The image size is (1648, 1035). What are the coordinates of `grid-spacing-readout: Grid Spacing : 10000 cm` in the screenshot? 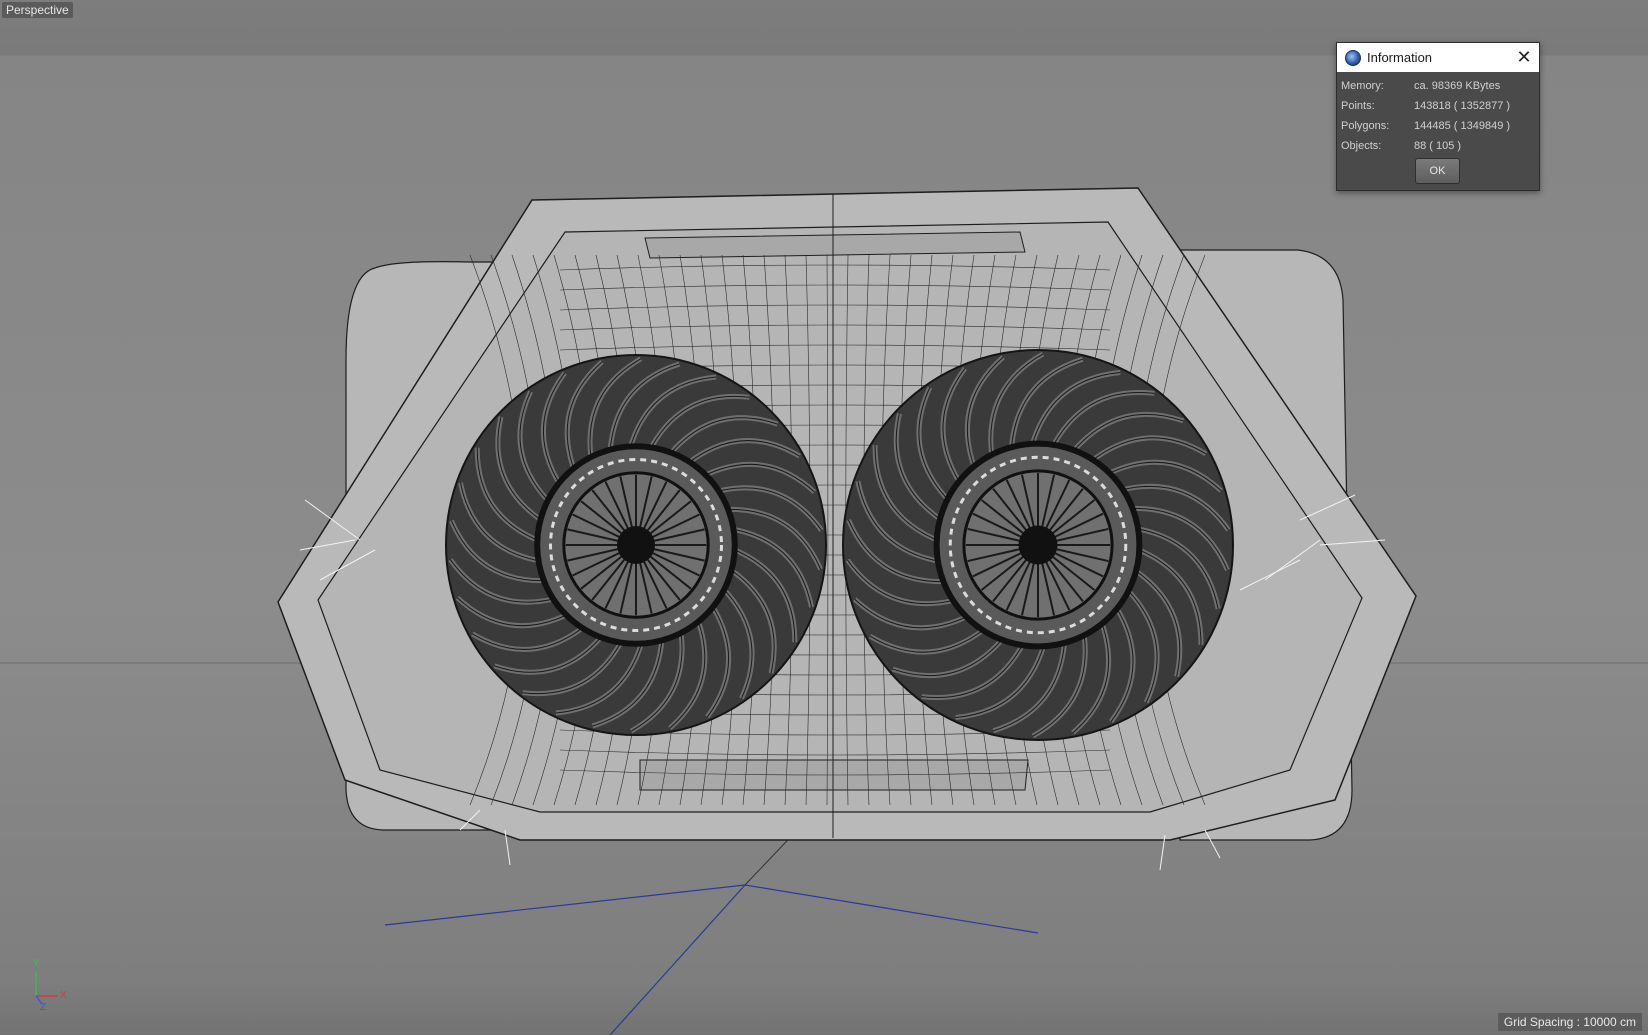 It's located at (1569, 1022).